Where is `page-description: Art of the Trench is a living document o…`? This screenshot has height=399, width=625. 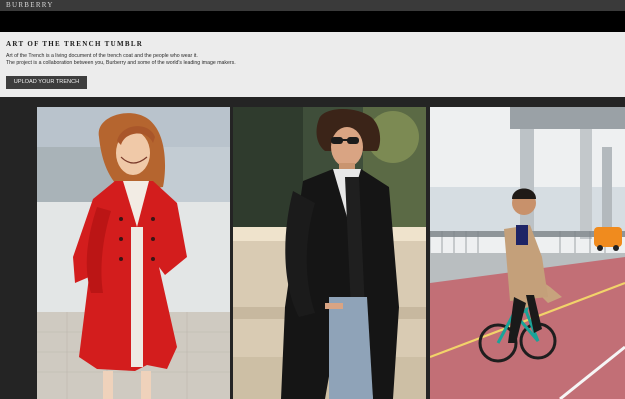
page-description: Art of the Trench is a living document o… is located at coordinates (121, 60).